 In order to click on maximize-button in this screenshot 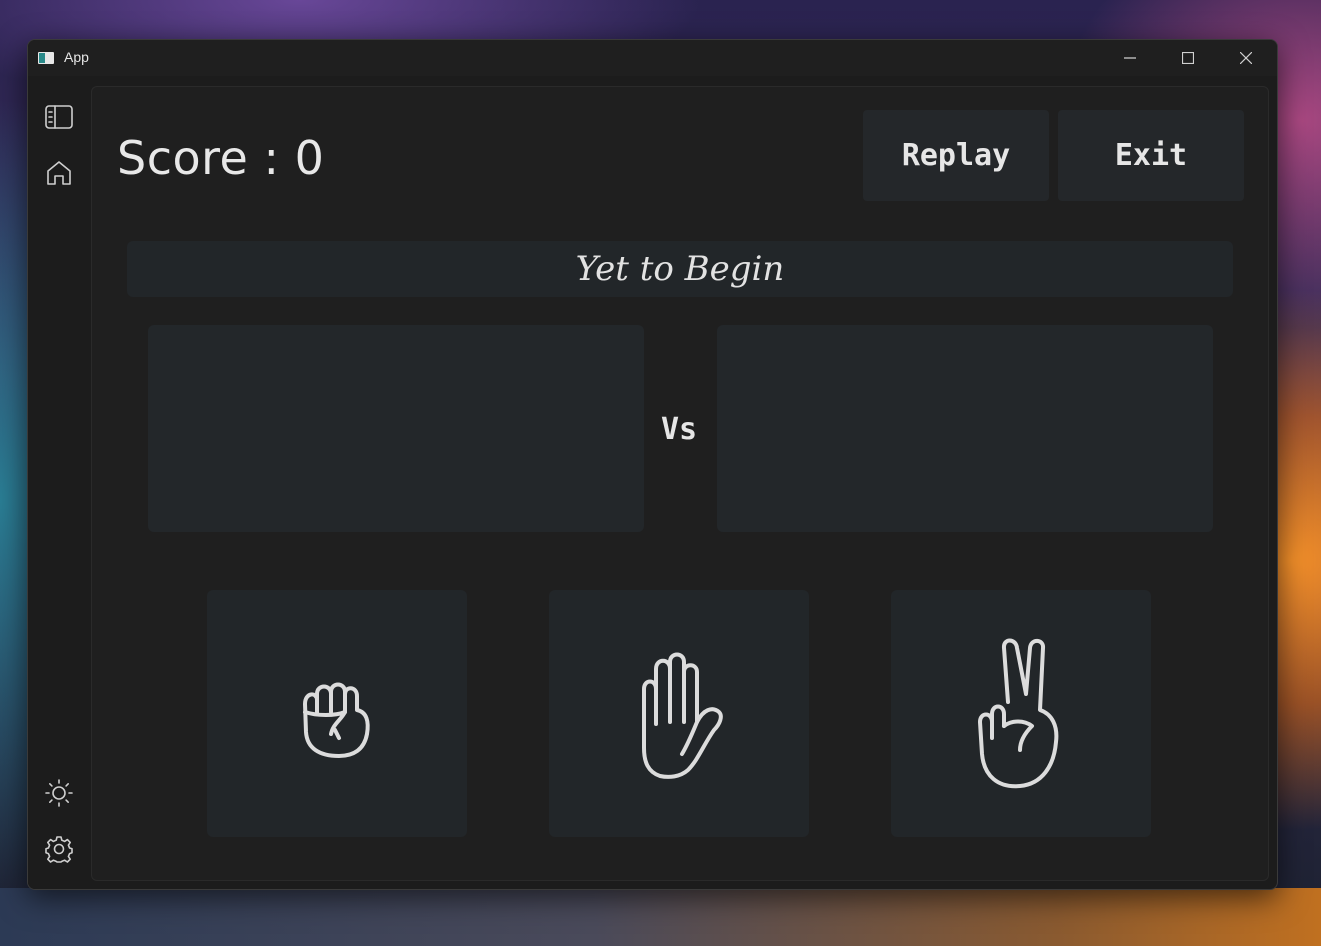, I will do `click(1188, 58)`.